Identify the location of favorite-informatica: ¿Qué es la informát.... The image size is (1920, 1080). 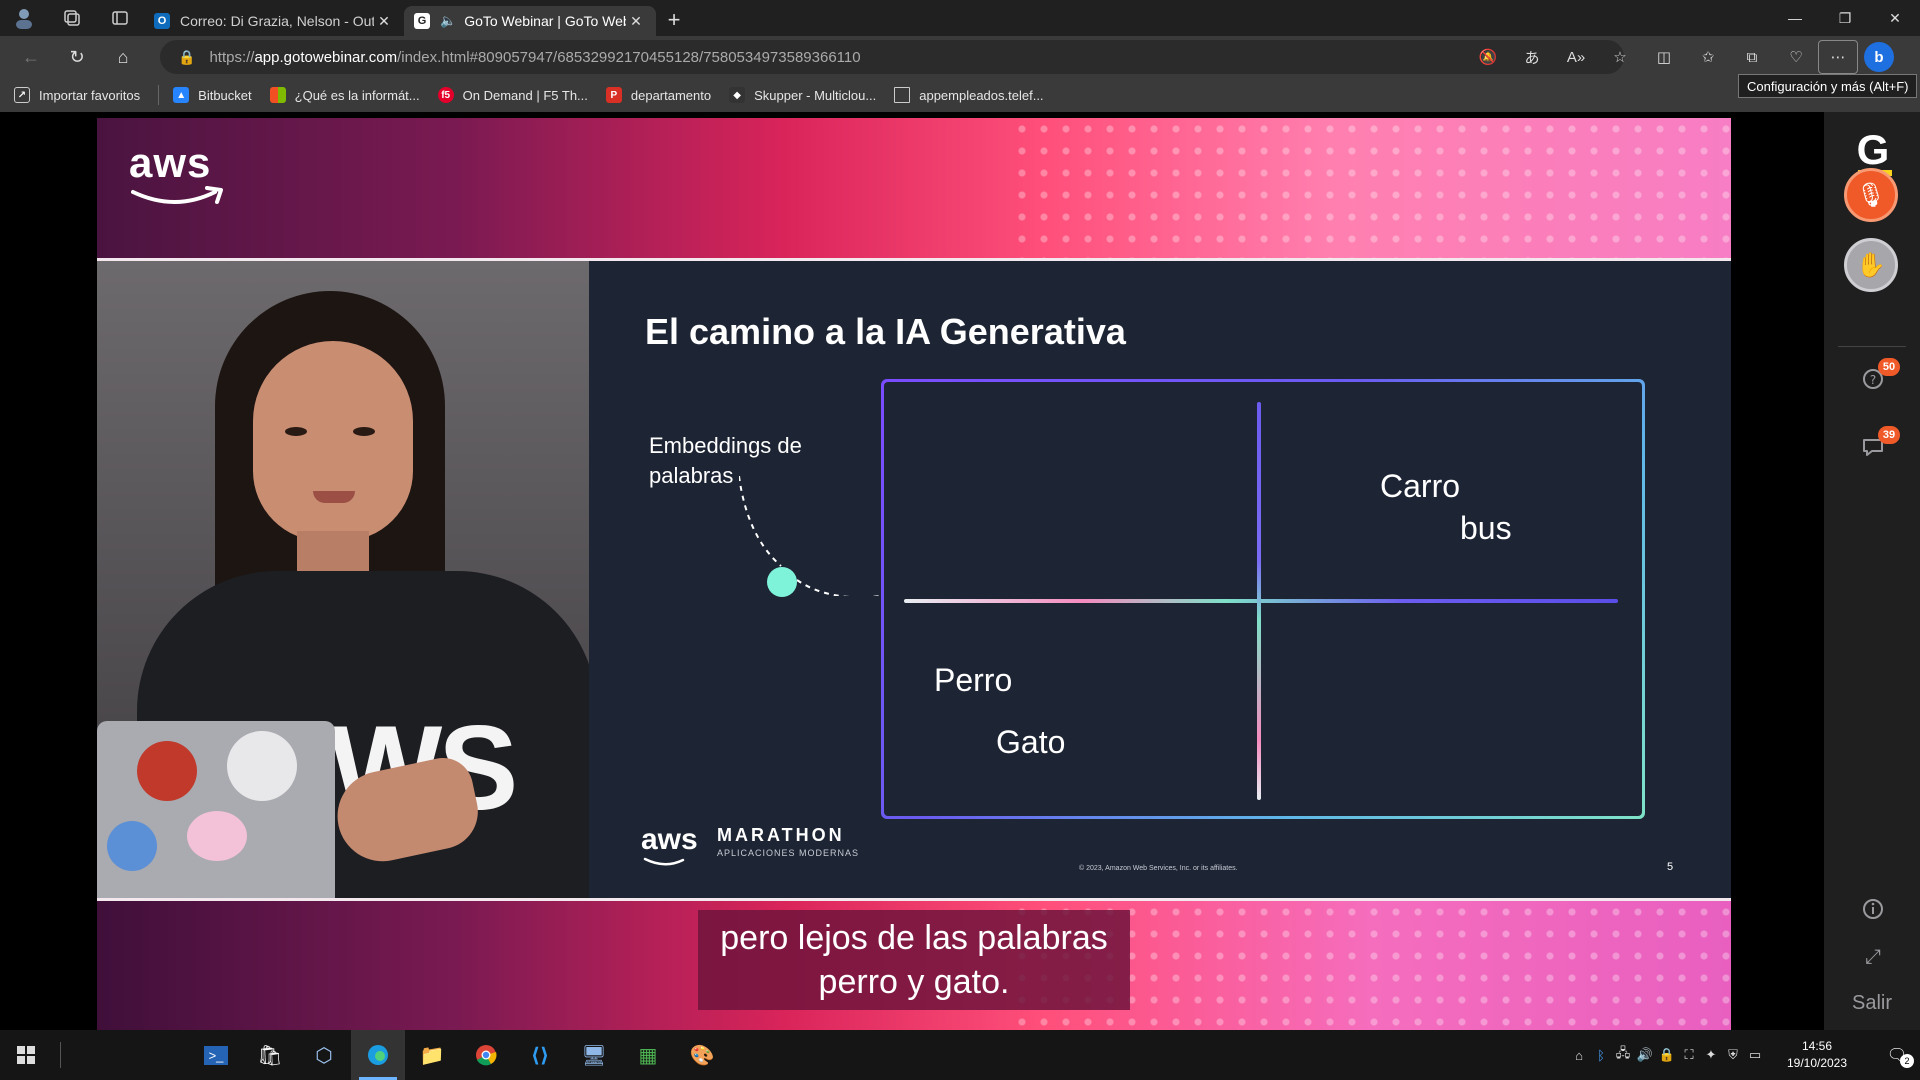
(344, 95).